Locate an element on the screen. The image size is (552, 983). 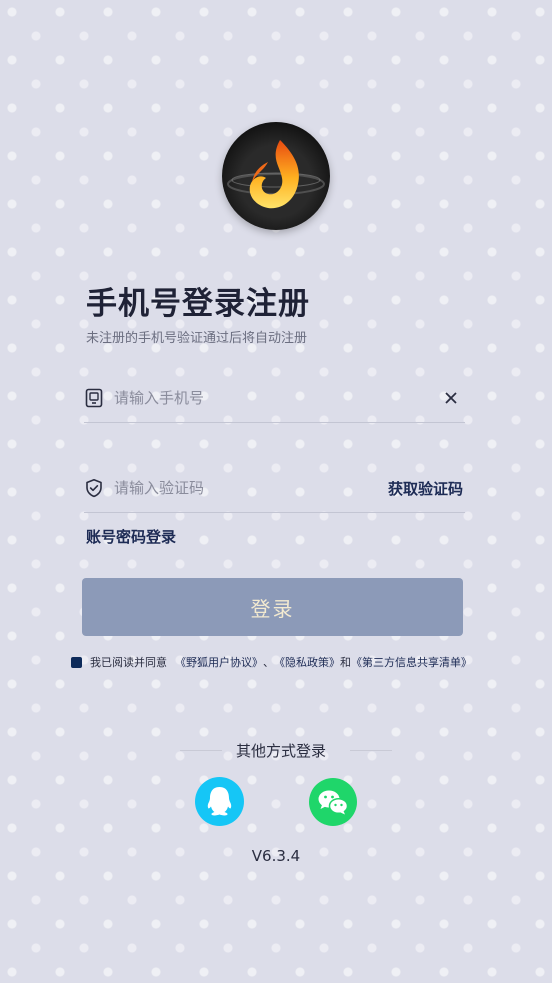
wechat-login-button is located at coordinates (333, 802).